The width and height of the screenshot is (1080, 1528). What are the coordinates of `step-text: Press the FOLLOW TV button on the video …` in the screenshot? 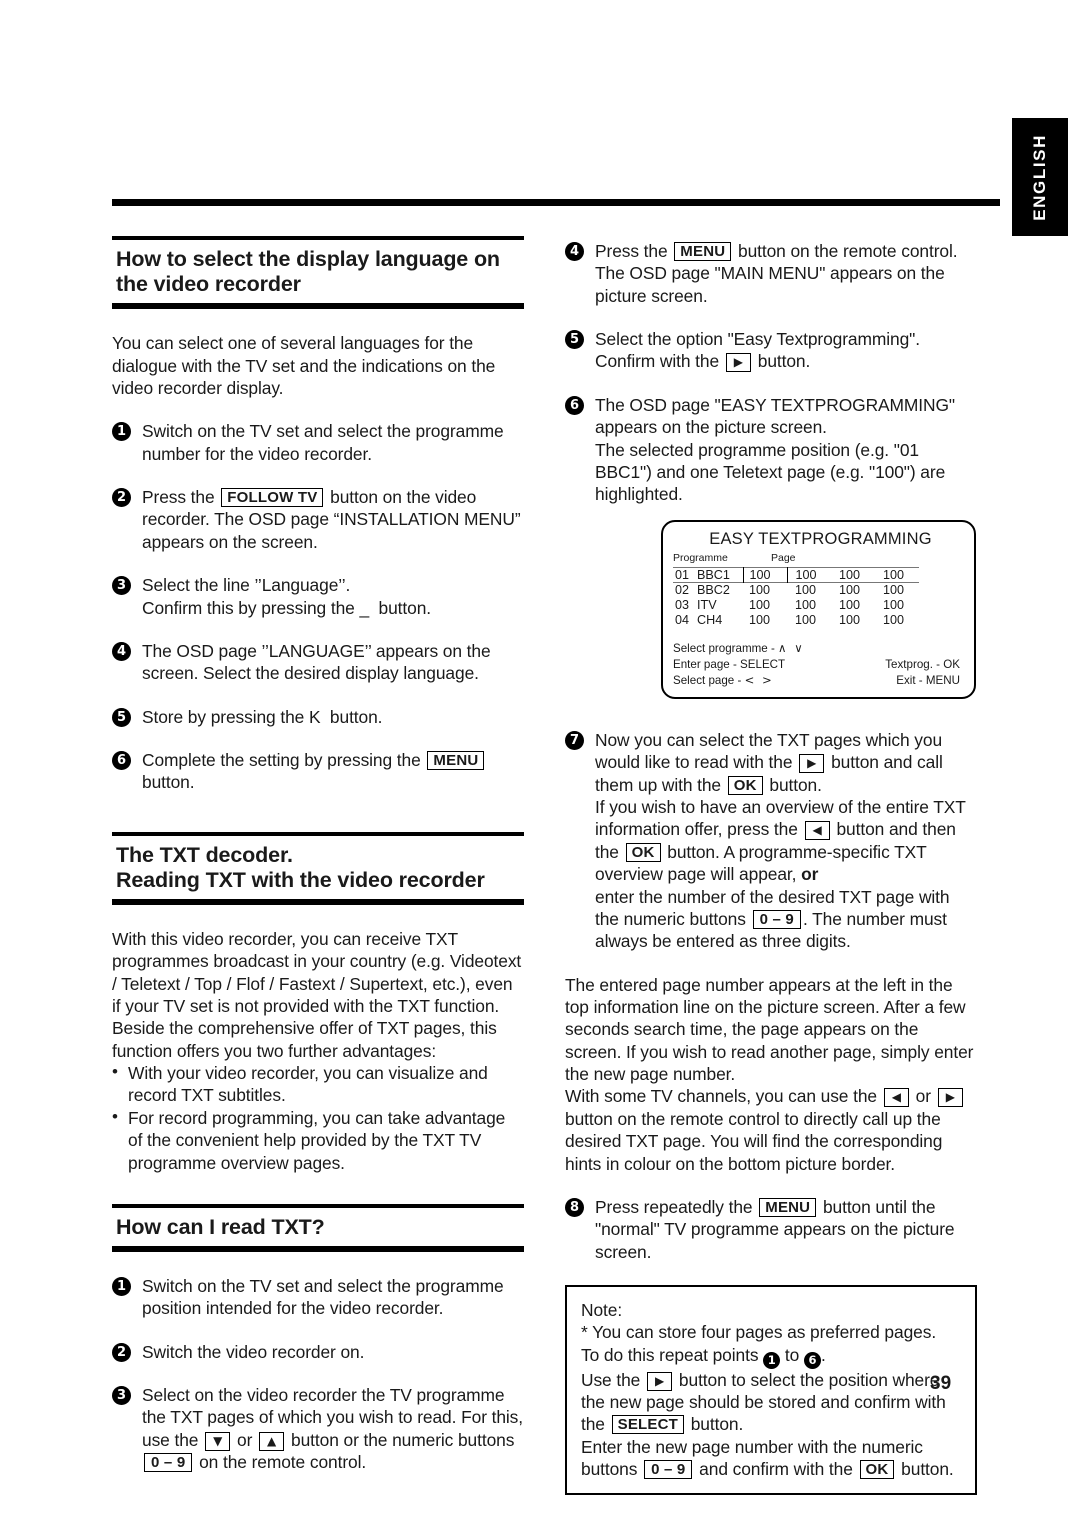 It's located at (333, 519).